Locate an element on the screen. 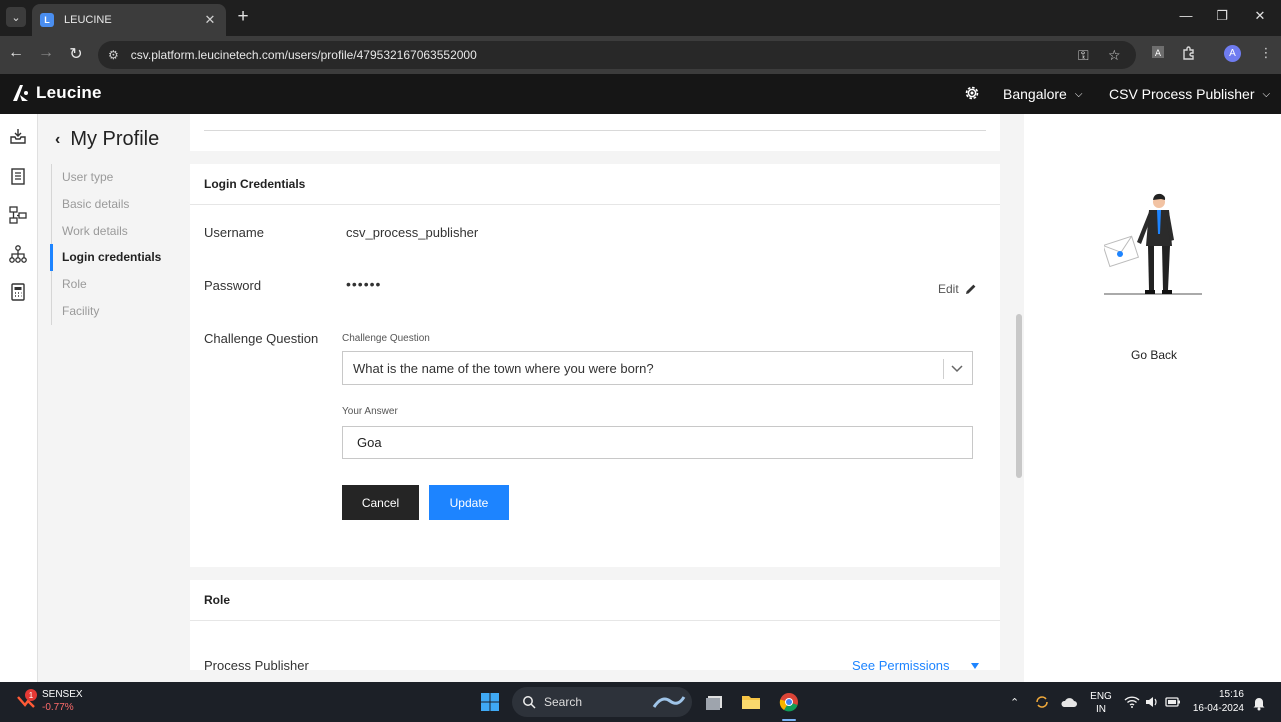  go-back-link: Go Back is located at coordinates (1154, 355).